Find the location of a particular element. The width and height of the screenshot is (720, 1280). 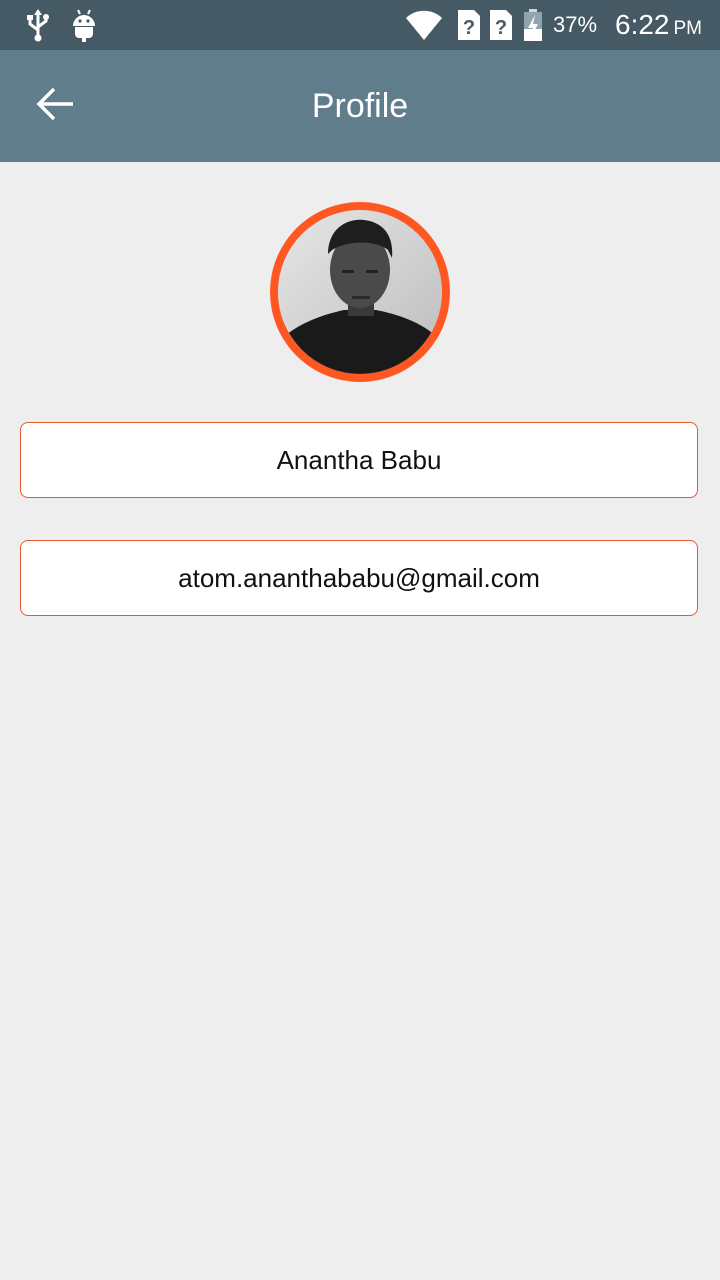

avatar-photo is located at coordinates (360, 292).